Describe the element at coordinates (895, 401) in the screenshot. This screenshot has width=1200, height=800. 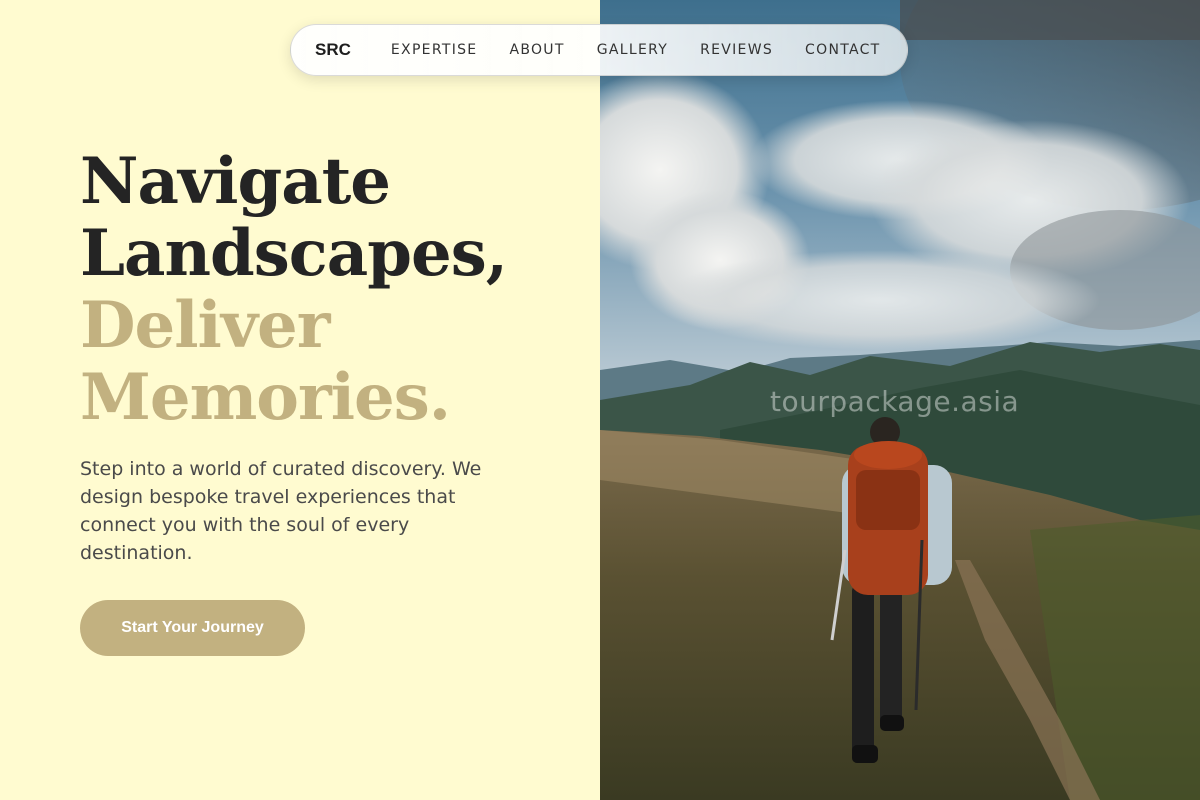
I see `watermark-text: tourpackage.asia` at that location.